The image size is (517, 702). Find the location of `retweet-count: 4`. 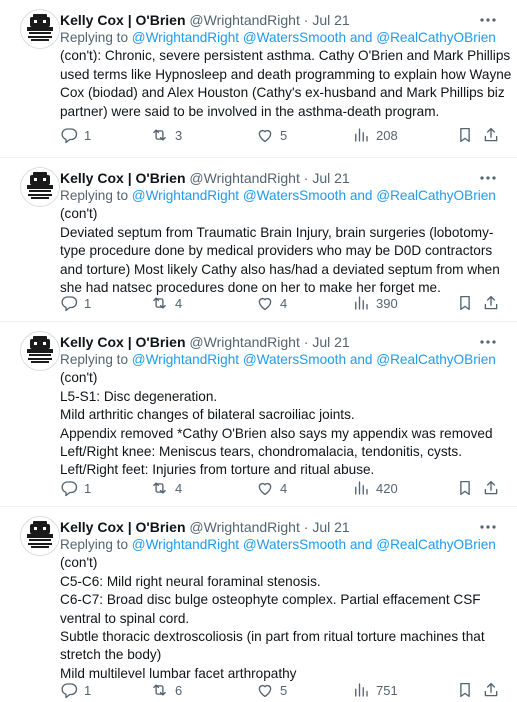

retweet-count: 4 is located at coordinates (179, 303).